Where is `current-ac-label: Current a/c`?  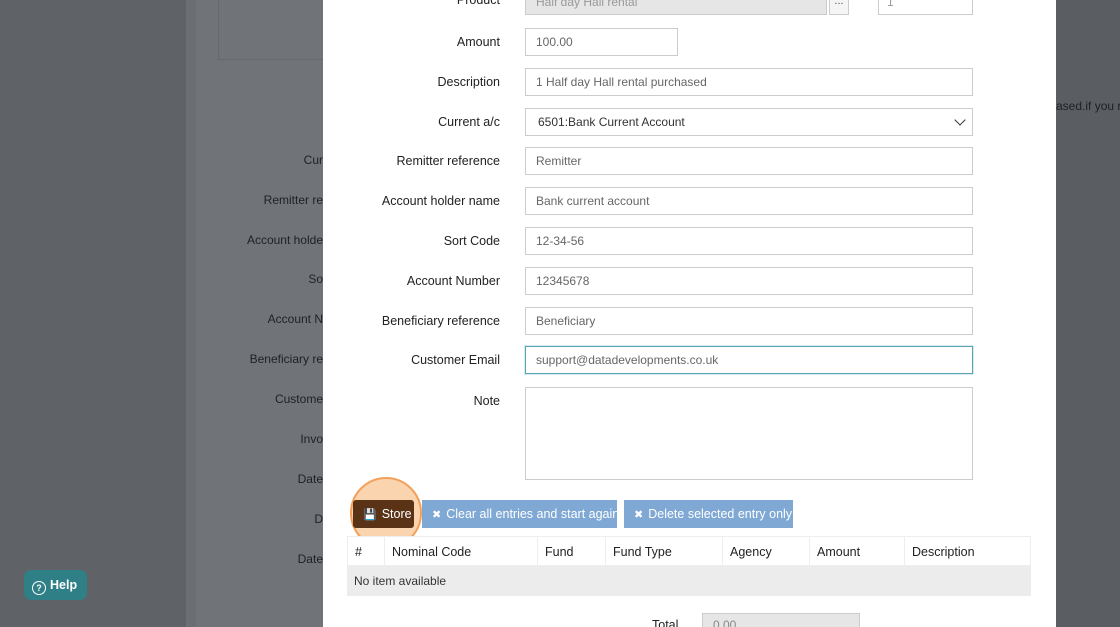 current-ac-label: Current a/c is located at coordinates (469, 122).